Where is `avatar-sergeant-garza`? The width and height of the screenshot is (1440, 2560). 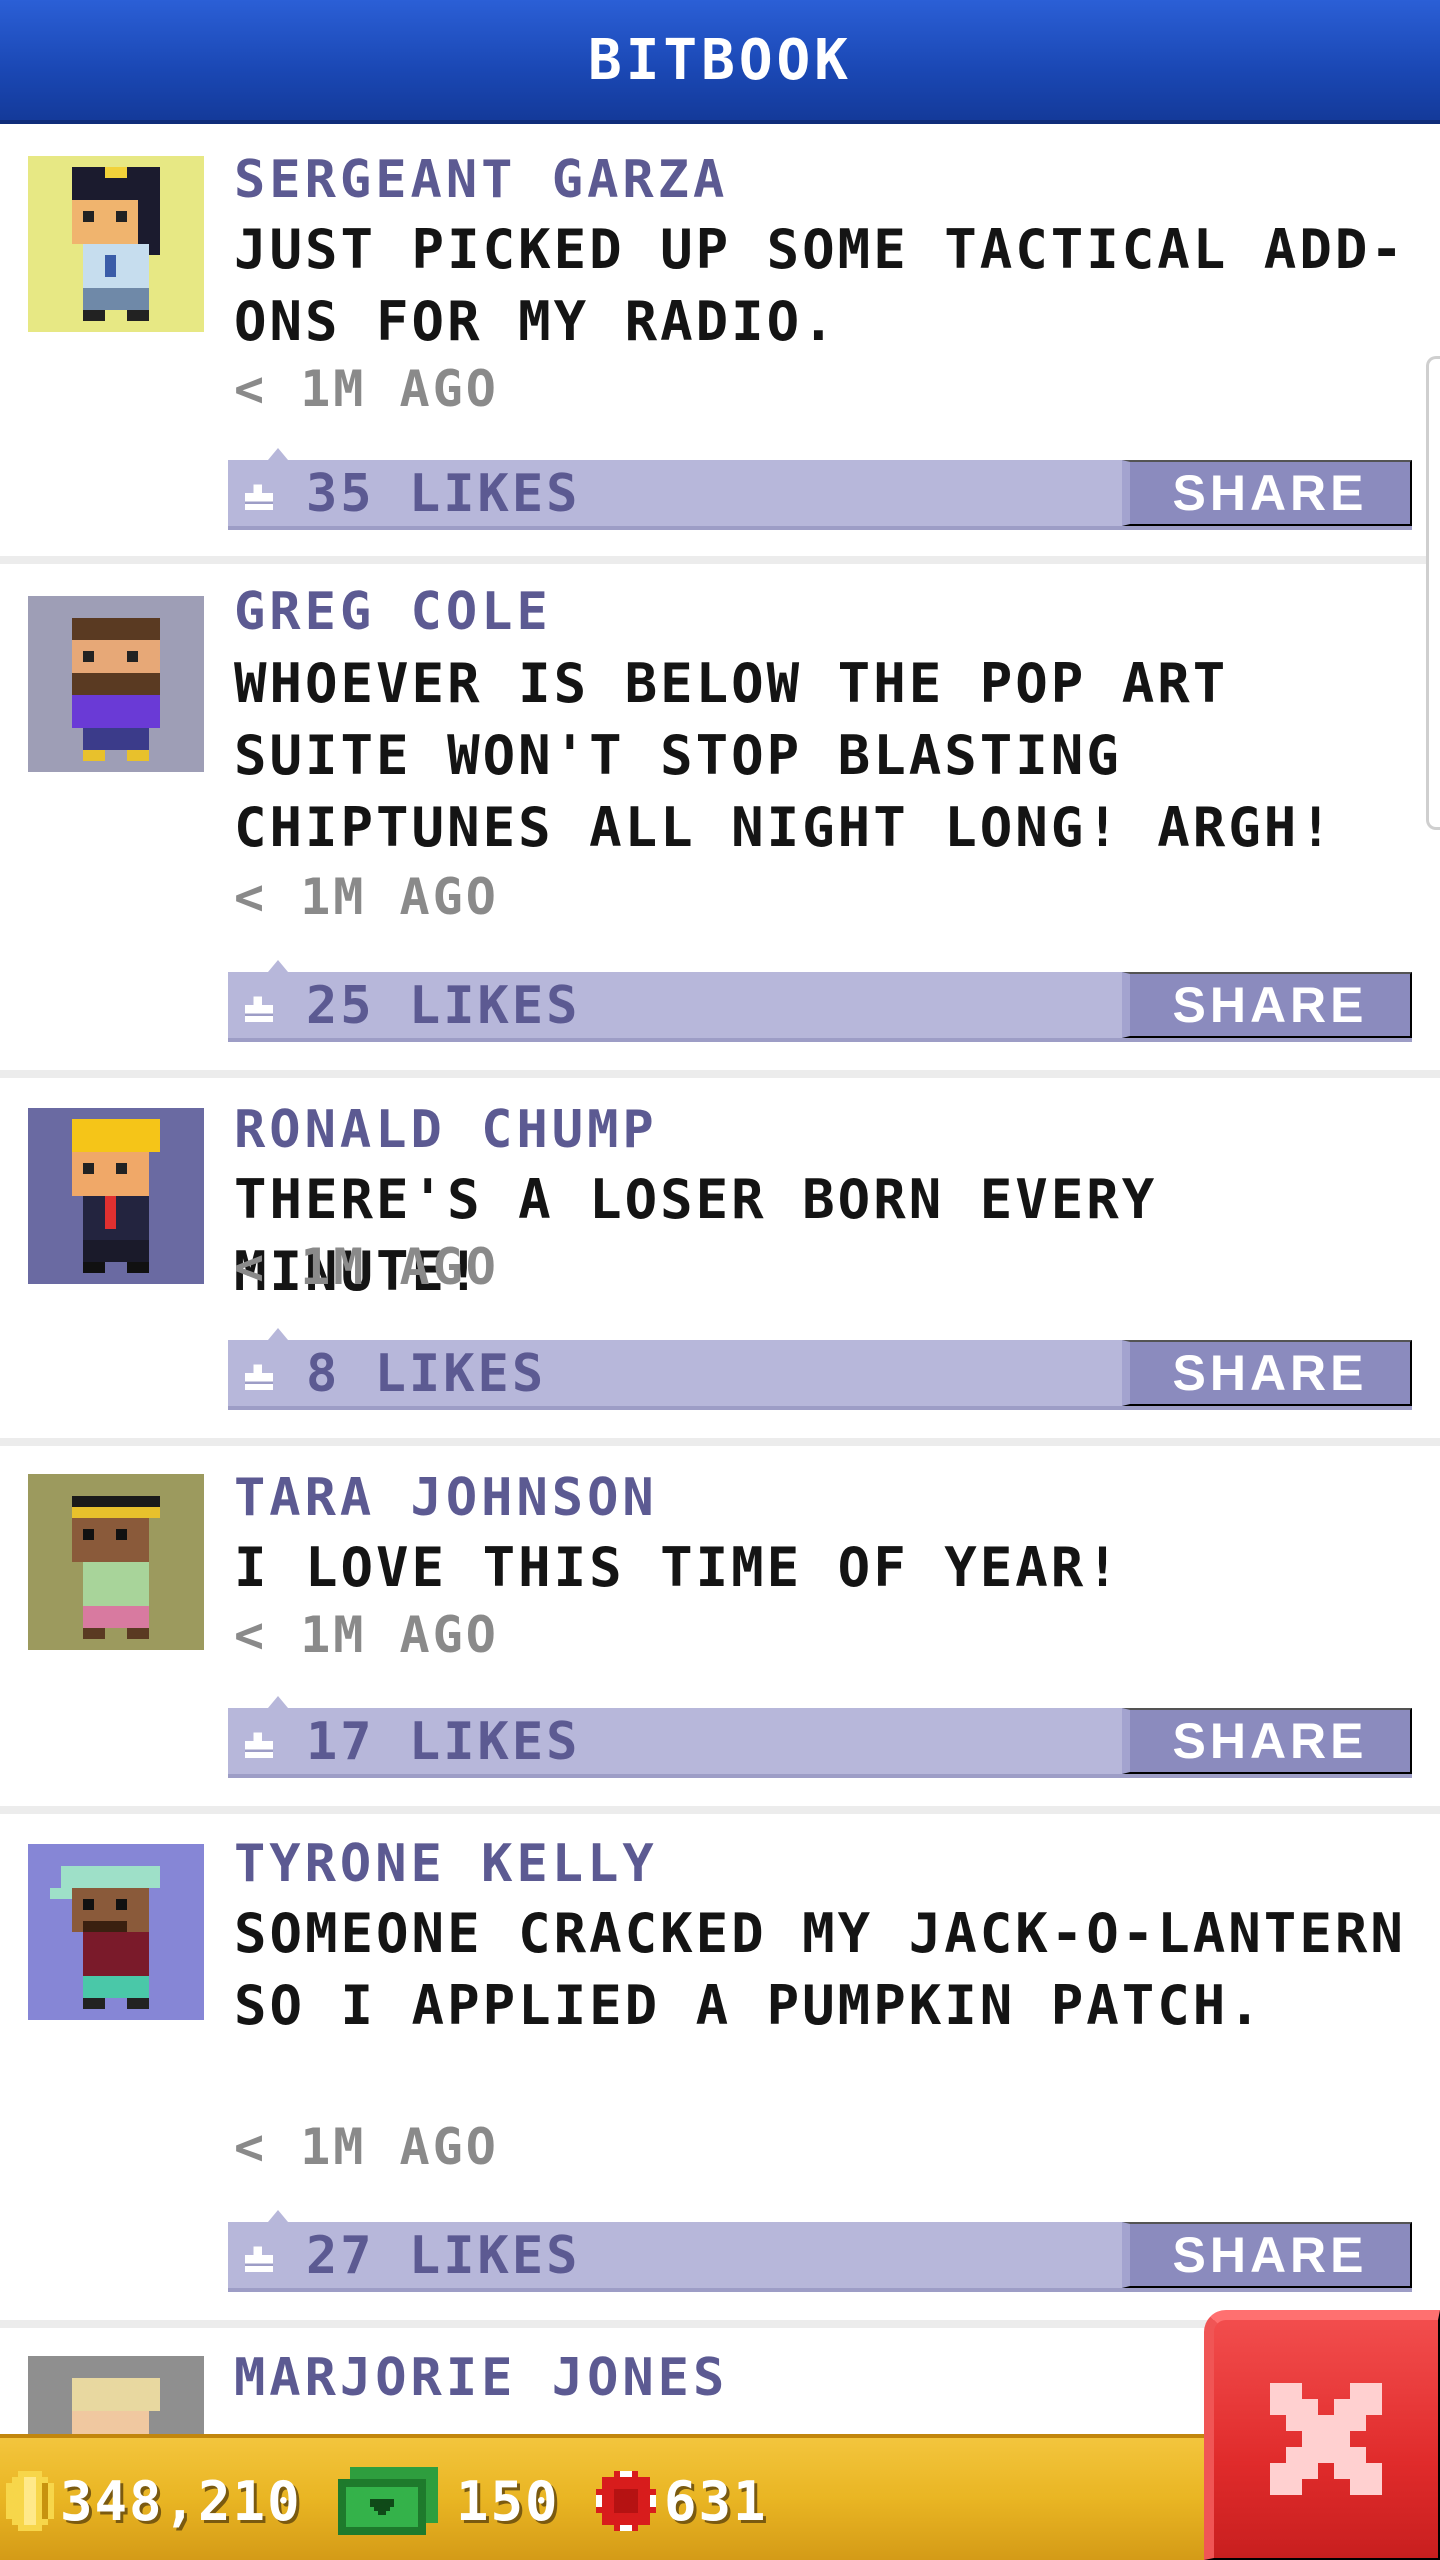
avatar-sergeant-garza is located at coordinates (116, 244).